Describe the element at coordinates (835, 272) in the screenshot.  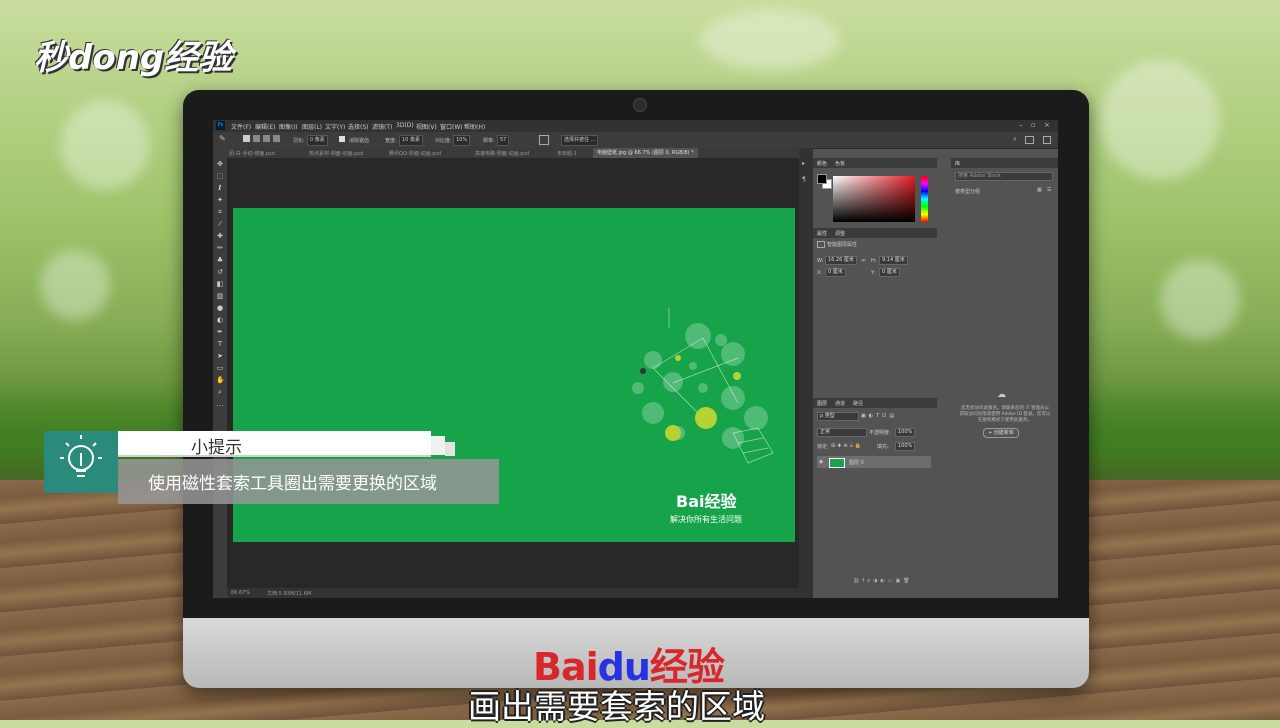
I see `x-input: 0 厘米` at that location.